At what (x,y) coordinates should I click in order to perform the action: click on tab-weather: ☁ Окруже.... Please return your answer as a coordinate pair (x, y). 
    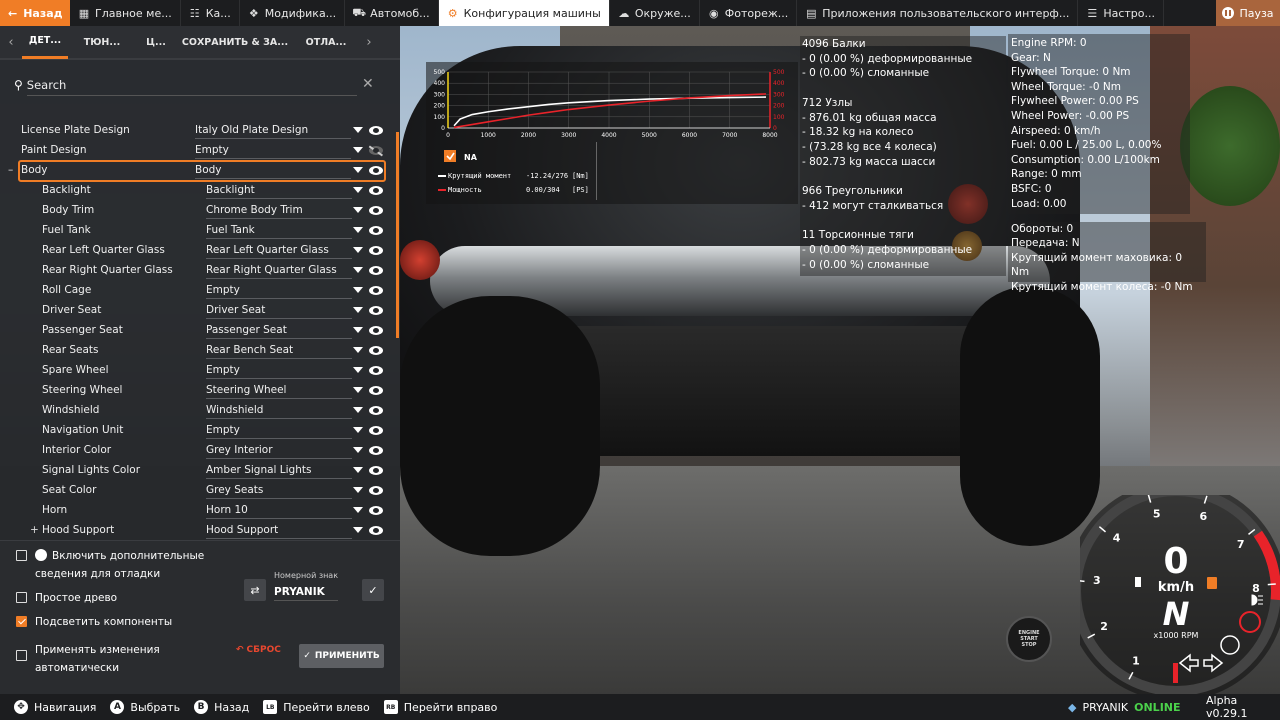
    Looking at the image, I should click on (655, 13).